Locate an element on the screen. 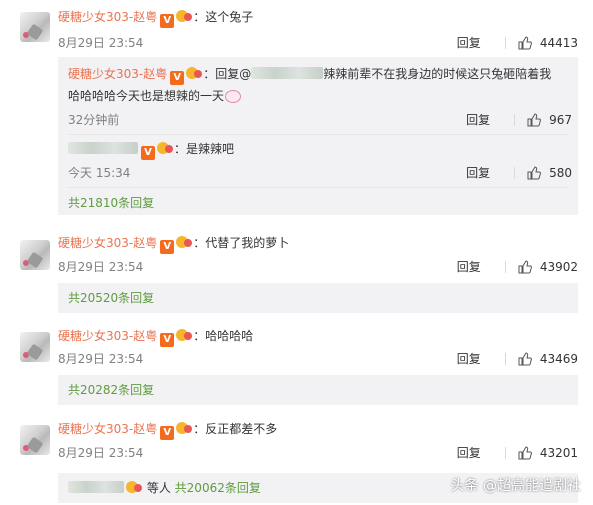 The height and width of the screenshot is (505, 593). like-count: 43201 is located at coordinates (558, 452).